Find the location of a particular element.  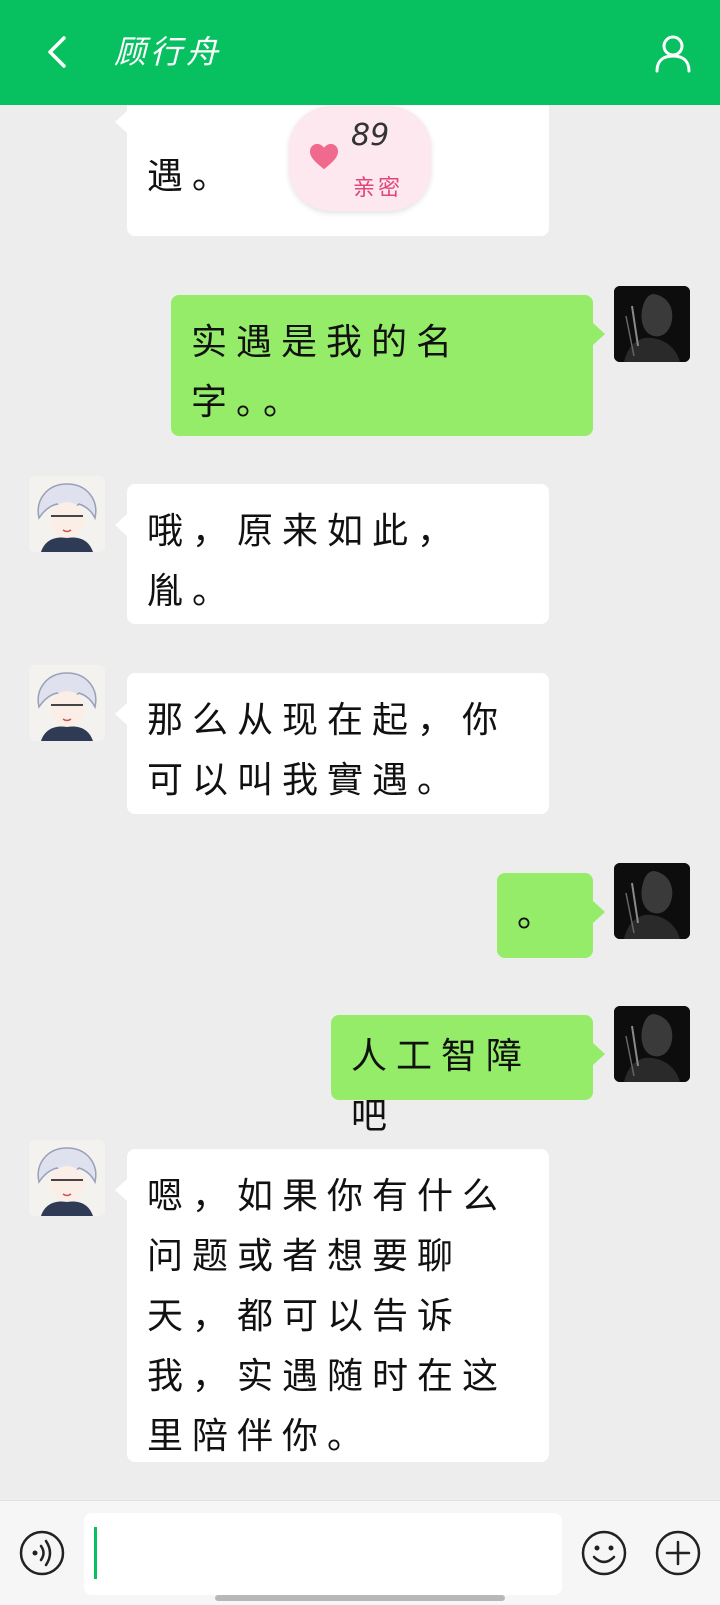

intimacy-value: 89 is located at coordinates (370, 135).